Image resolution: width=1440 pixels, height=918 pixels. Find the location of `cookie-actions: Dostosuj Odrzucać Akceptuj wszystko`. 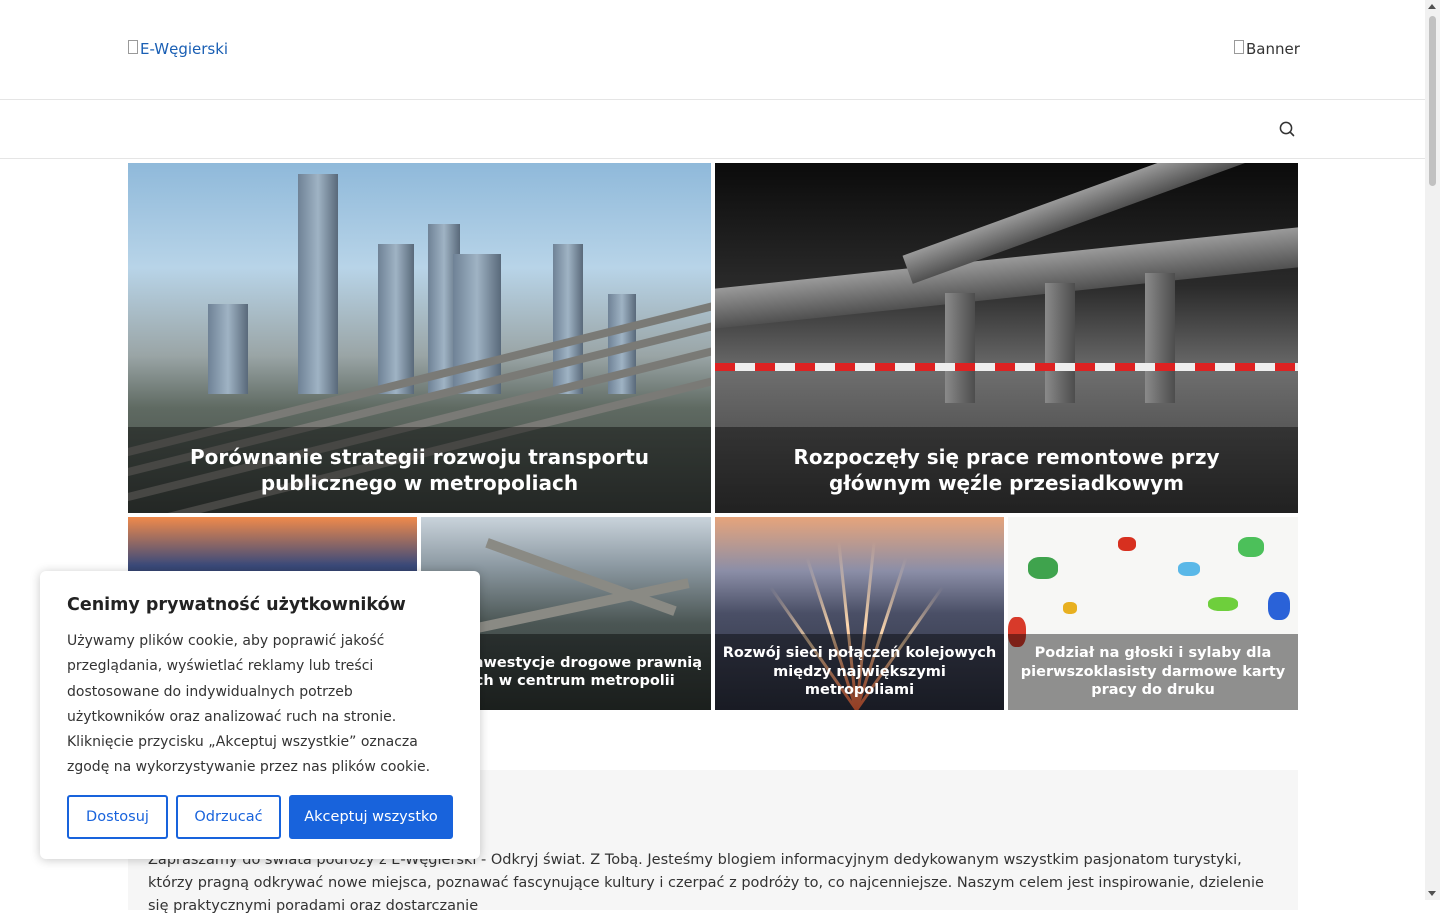

cookie-actions: Dostosuj Odrzucać Akceptuj wszystko is located at coordinates (260, 817).